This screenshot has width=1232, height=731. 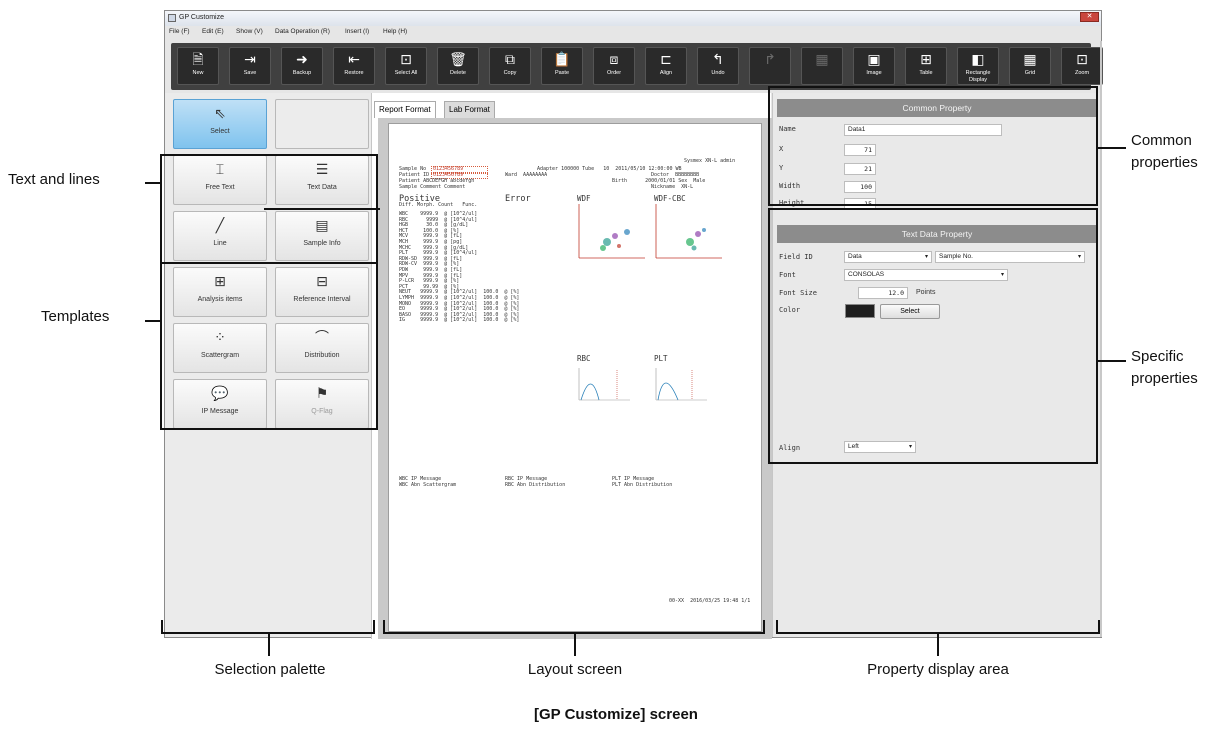 I want to click on toolbar-button-backup: ➜ Backup, so click(x=302, y=66).